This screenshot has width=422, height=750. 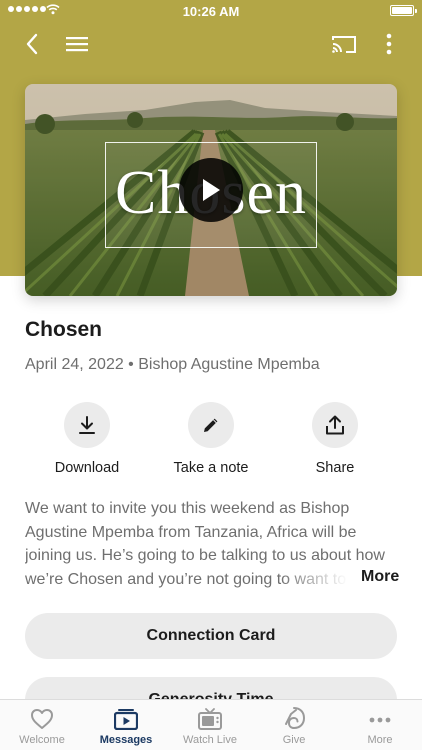 What do you see at coordinates (211, 468) in the screenshot?
I see `take-a-note-label: Take a note` at bounding box center [211, 468].